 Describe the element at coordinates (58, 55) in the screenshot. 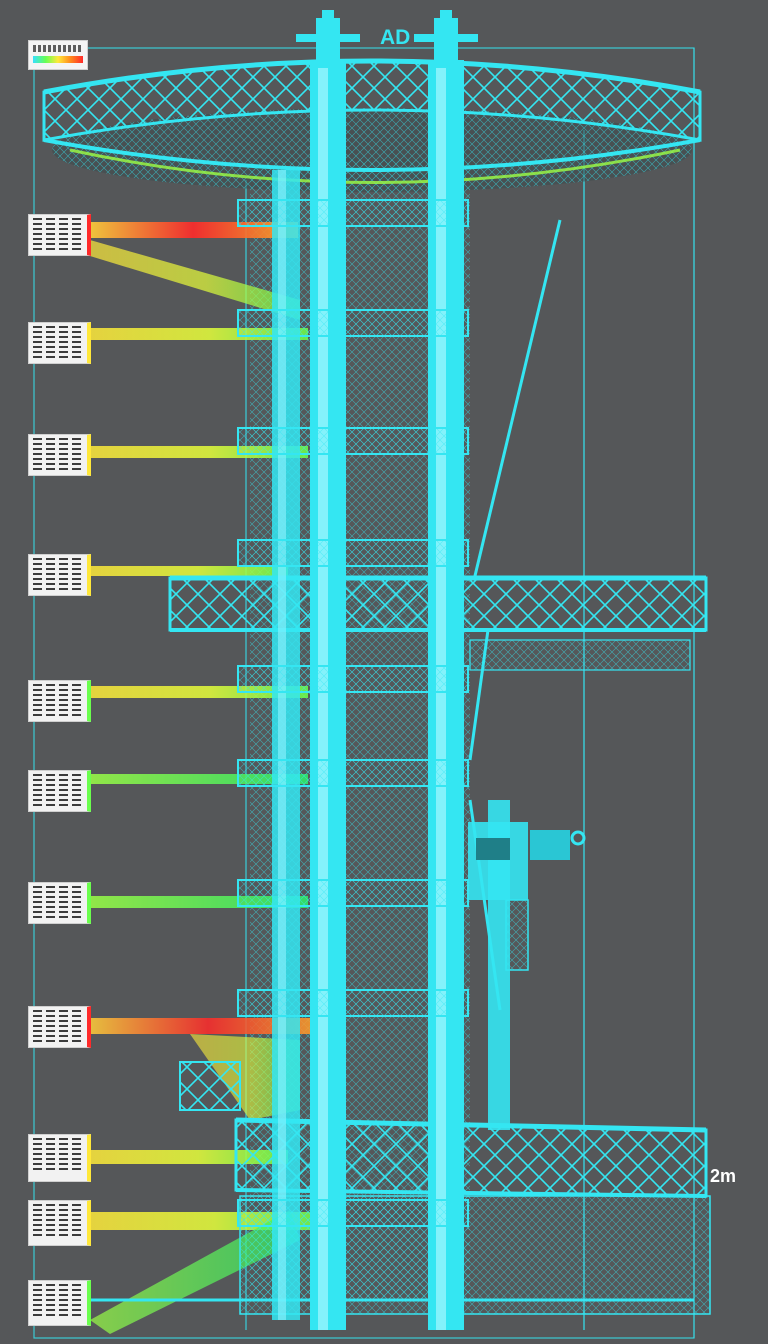

I see `legend-card` at that location.